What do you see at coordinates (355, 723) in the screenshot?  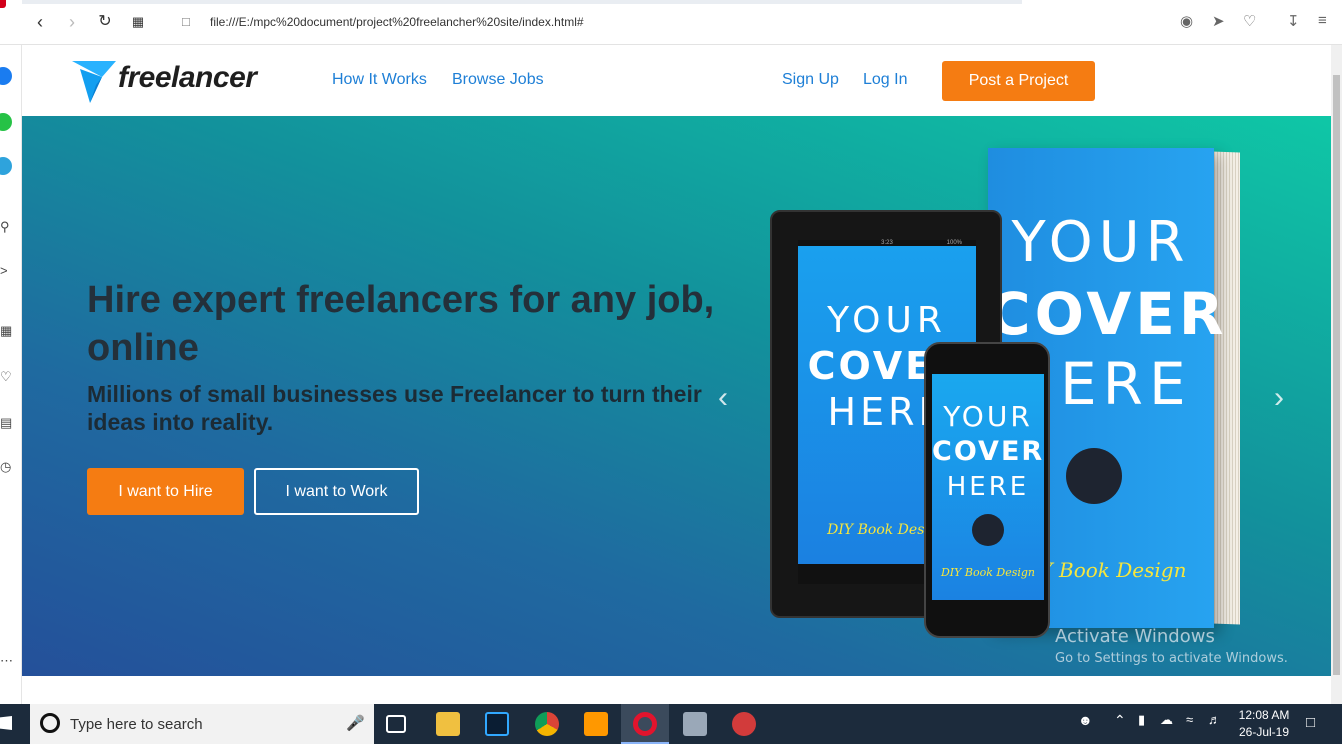 I see `microphone-icon: 🎤` at bounding box center [355, 723].